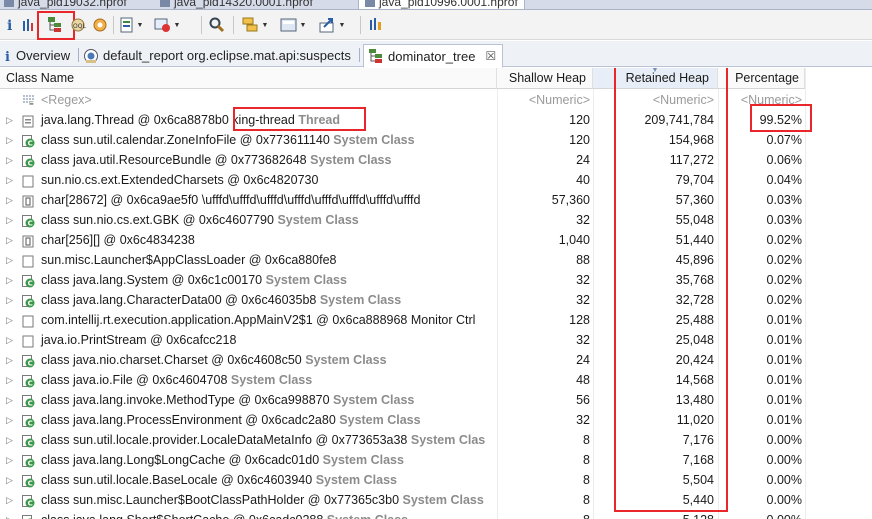 The image size is (872, 519). I want to click on histogram-button, so click(29, 25).